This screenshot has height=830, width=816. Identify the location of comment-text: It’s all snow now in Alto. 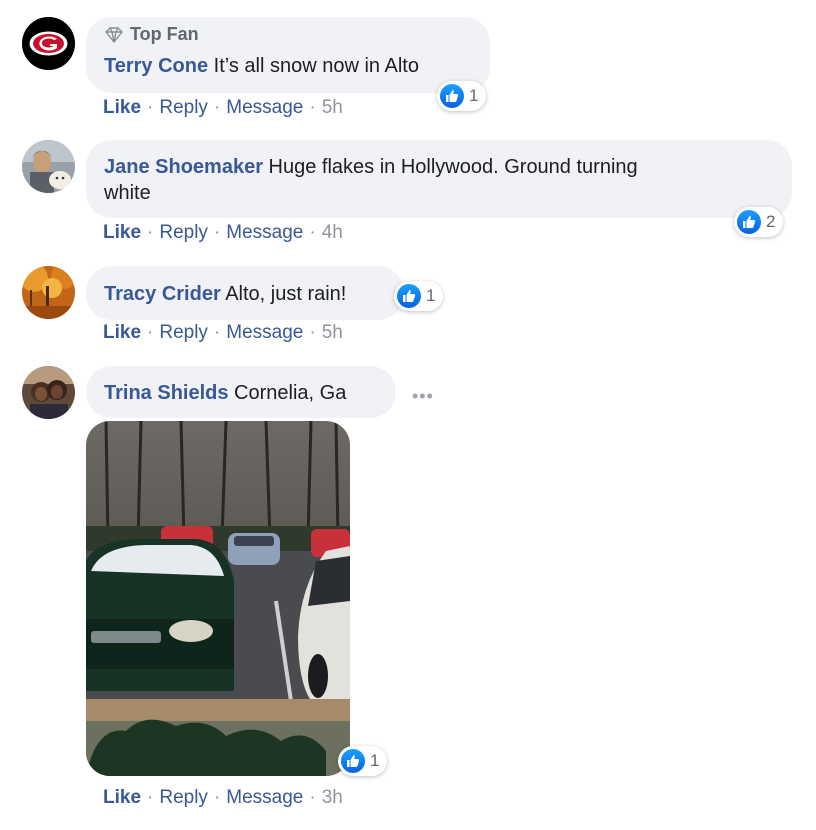
(316, 66).